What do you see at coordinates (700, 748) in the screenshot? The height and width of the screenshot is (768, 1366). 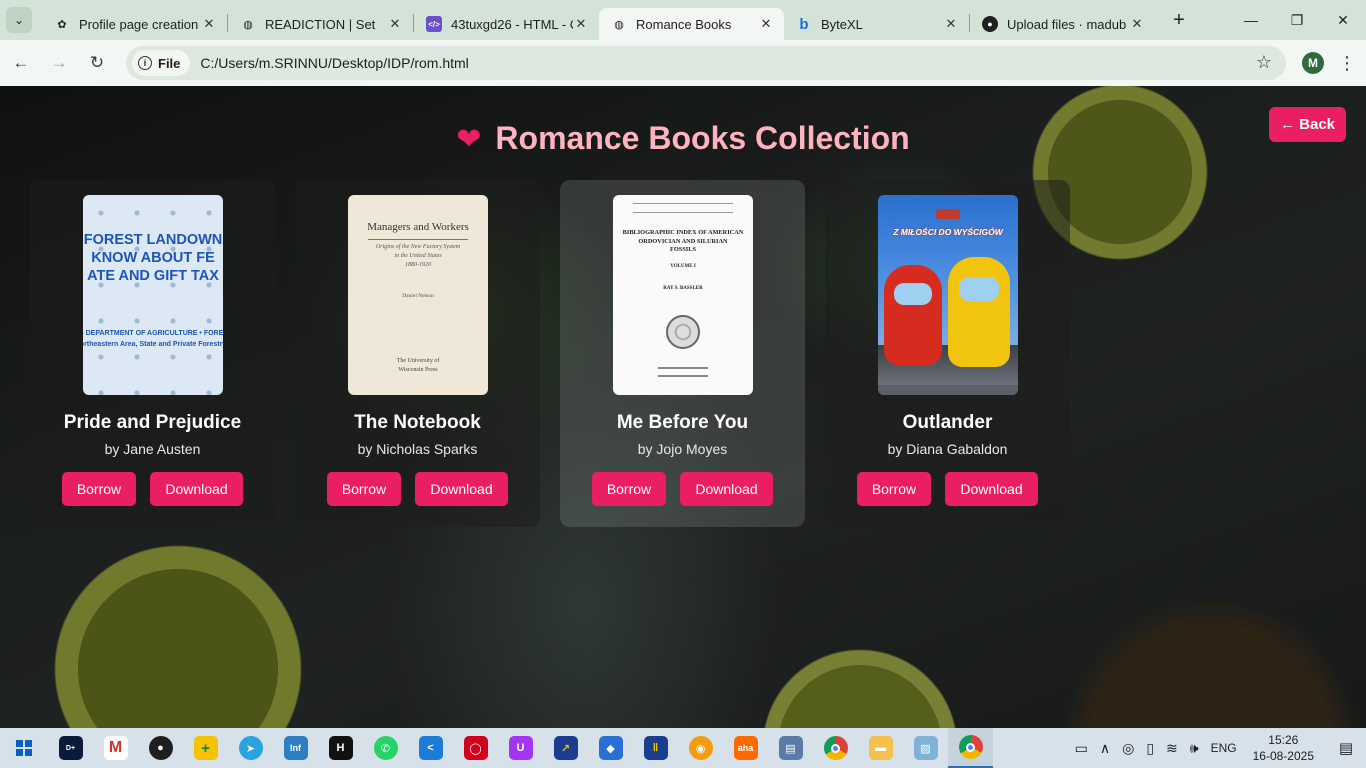 I see `app-icon: ◉` at bounding box center [700, 748].